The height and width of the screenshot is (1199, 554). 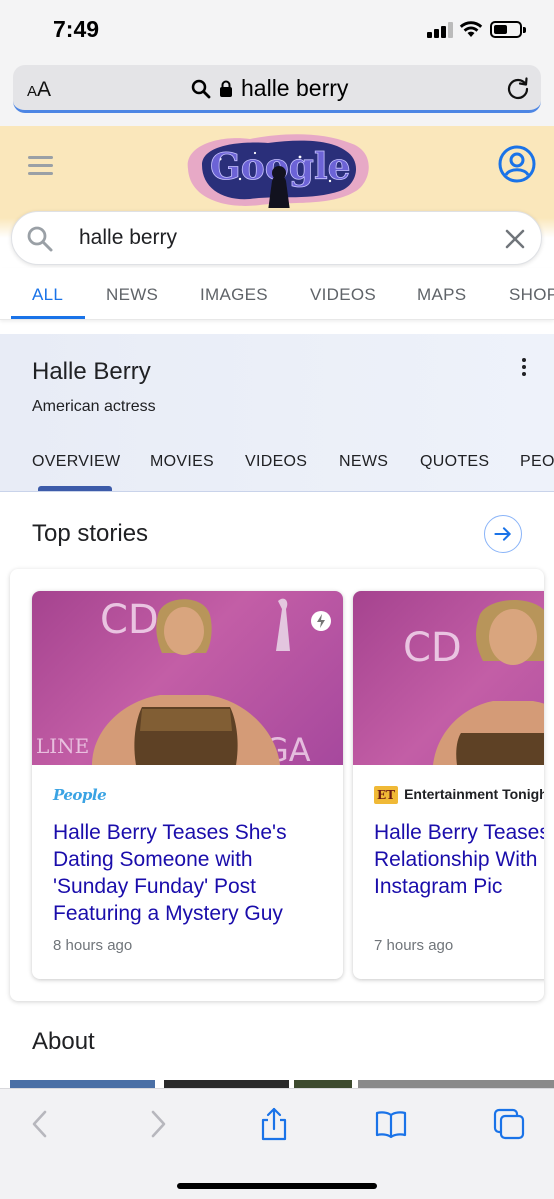 I want to click on url-text: halle berry, so click(x=295, y=88).